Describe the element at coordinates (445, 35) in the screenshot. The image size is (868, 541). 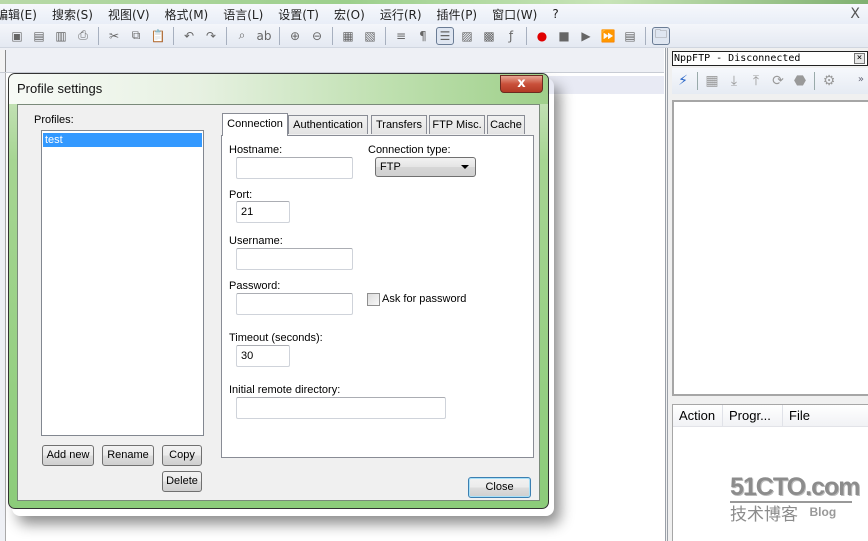
I see `indent-guide-button: ☰` at that location.